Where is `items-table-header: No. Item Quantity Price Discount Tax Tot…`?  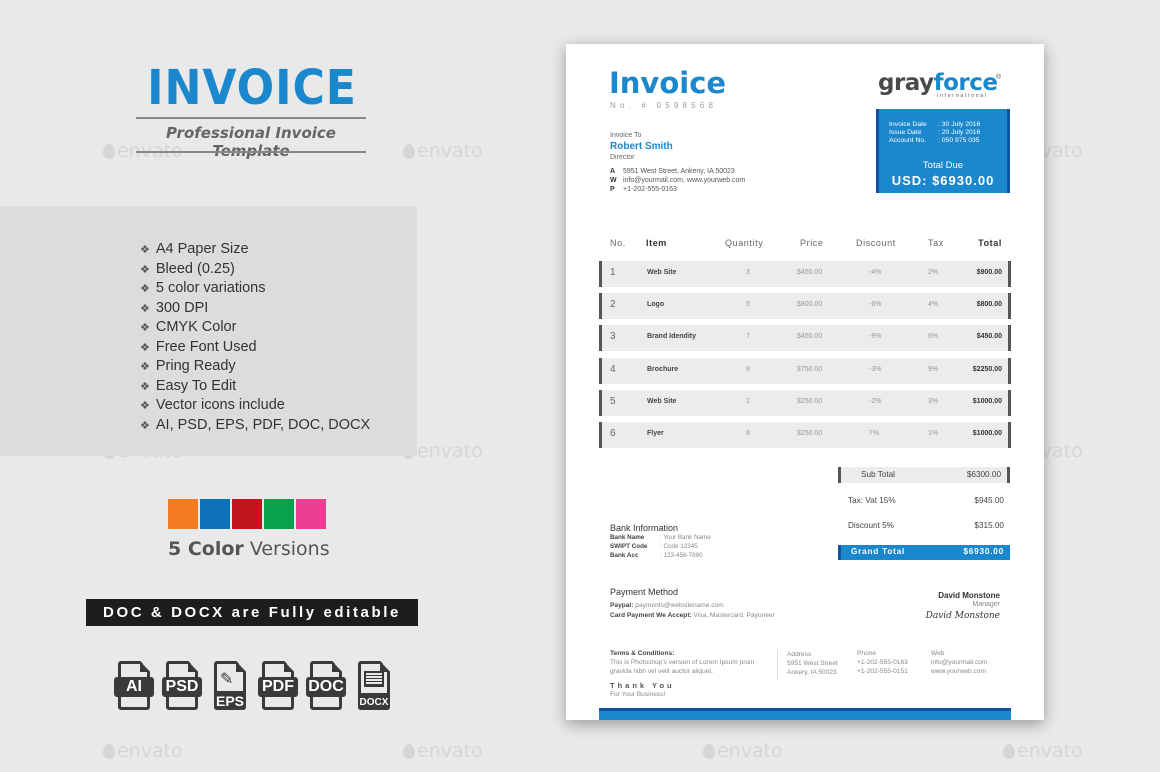 items-table-header: No. Item Quantity Price Discount Tax Tot… is located at coordinates (806, 244).